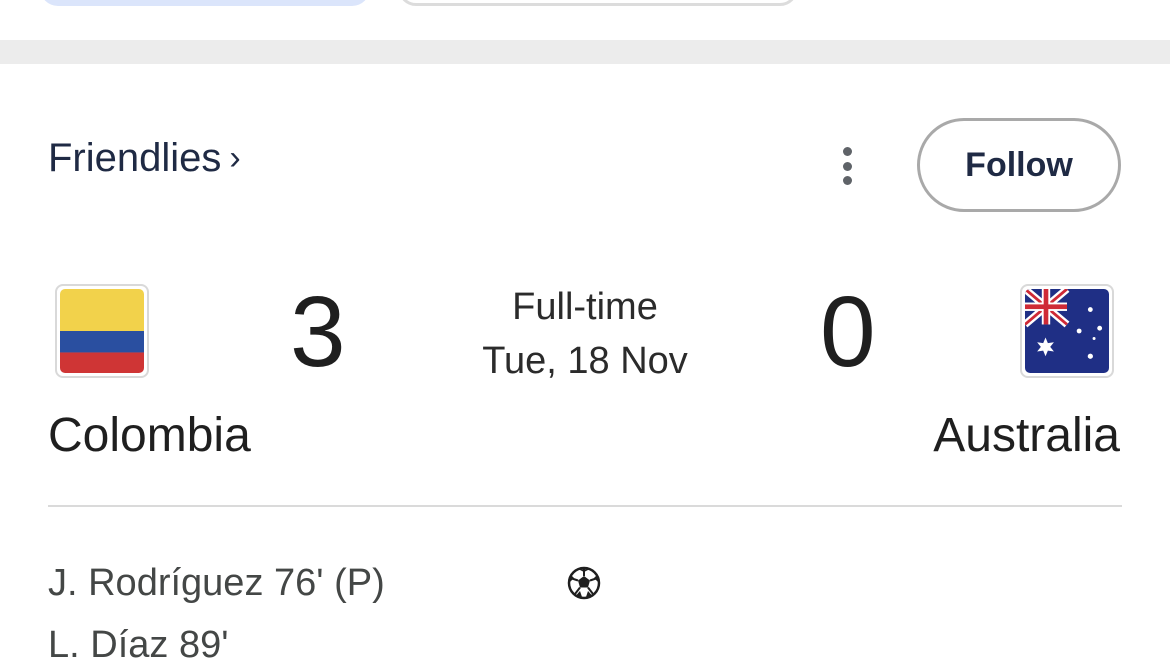 The width and height of the screenshot is (1170, 667). Describe the element at coordinates (235, 158) in the screenshot. I see `chevron-right-icon: ›` at that location.